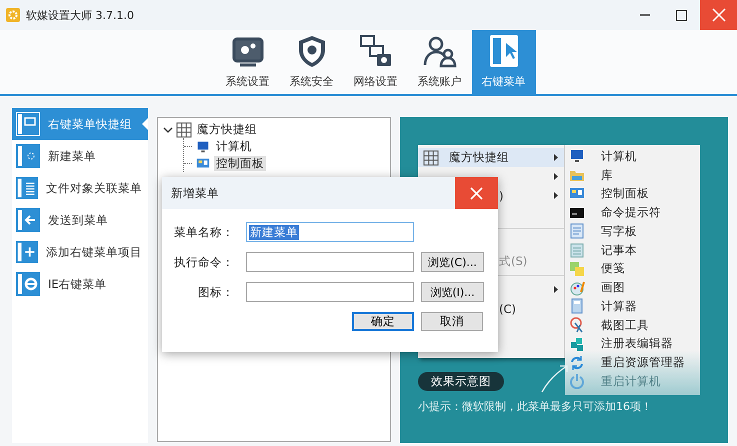 Image resolution: width=737 pixels, height=446 pixels. I want to click on tree-item: 魔方快捷组, so click(227, 129).